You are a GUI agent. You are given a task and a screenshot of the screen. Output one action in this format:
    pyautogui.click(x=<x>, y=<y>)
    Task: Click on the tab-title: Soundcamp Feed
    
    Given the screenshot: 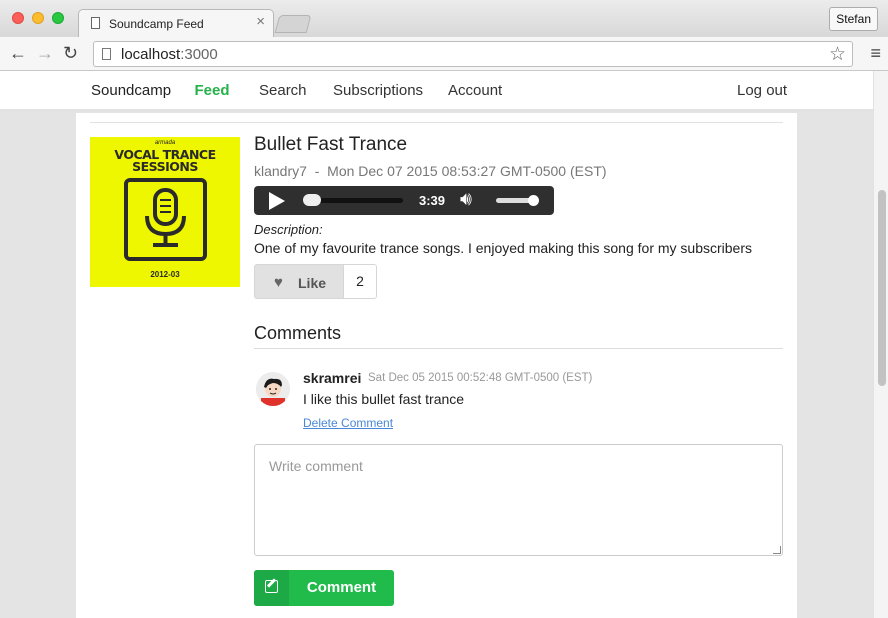 What is the action you would take?
    pyautogui.click(x=156, y=24)
    